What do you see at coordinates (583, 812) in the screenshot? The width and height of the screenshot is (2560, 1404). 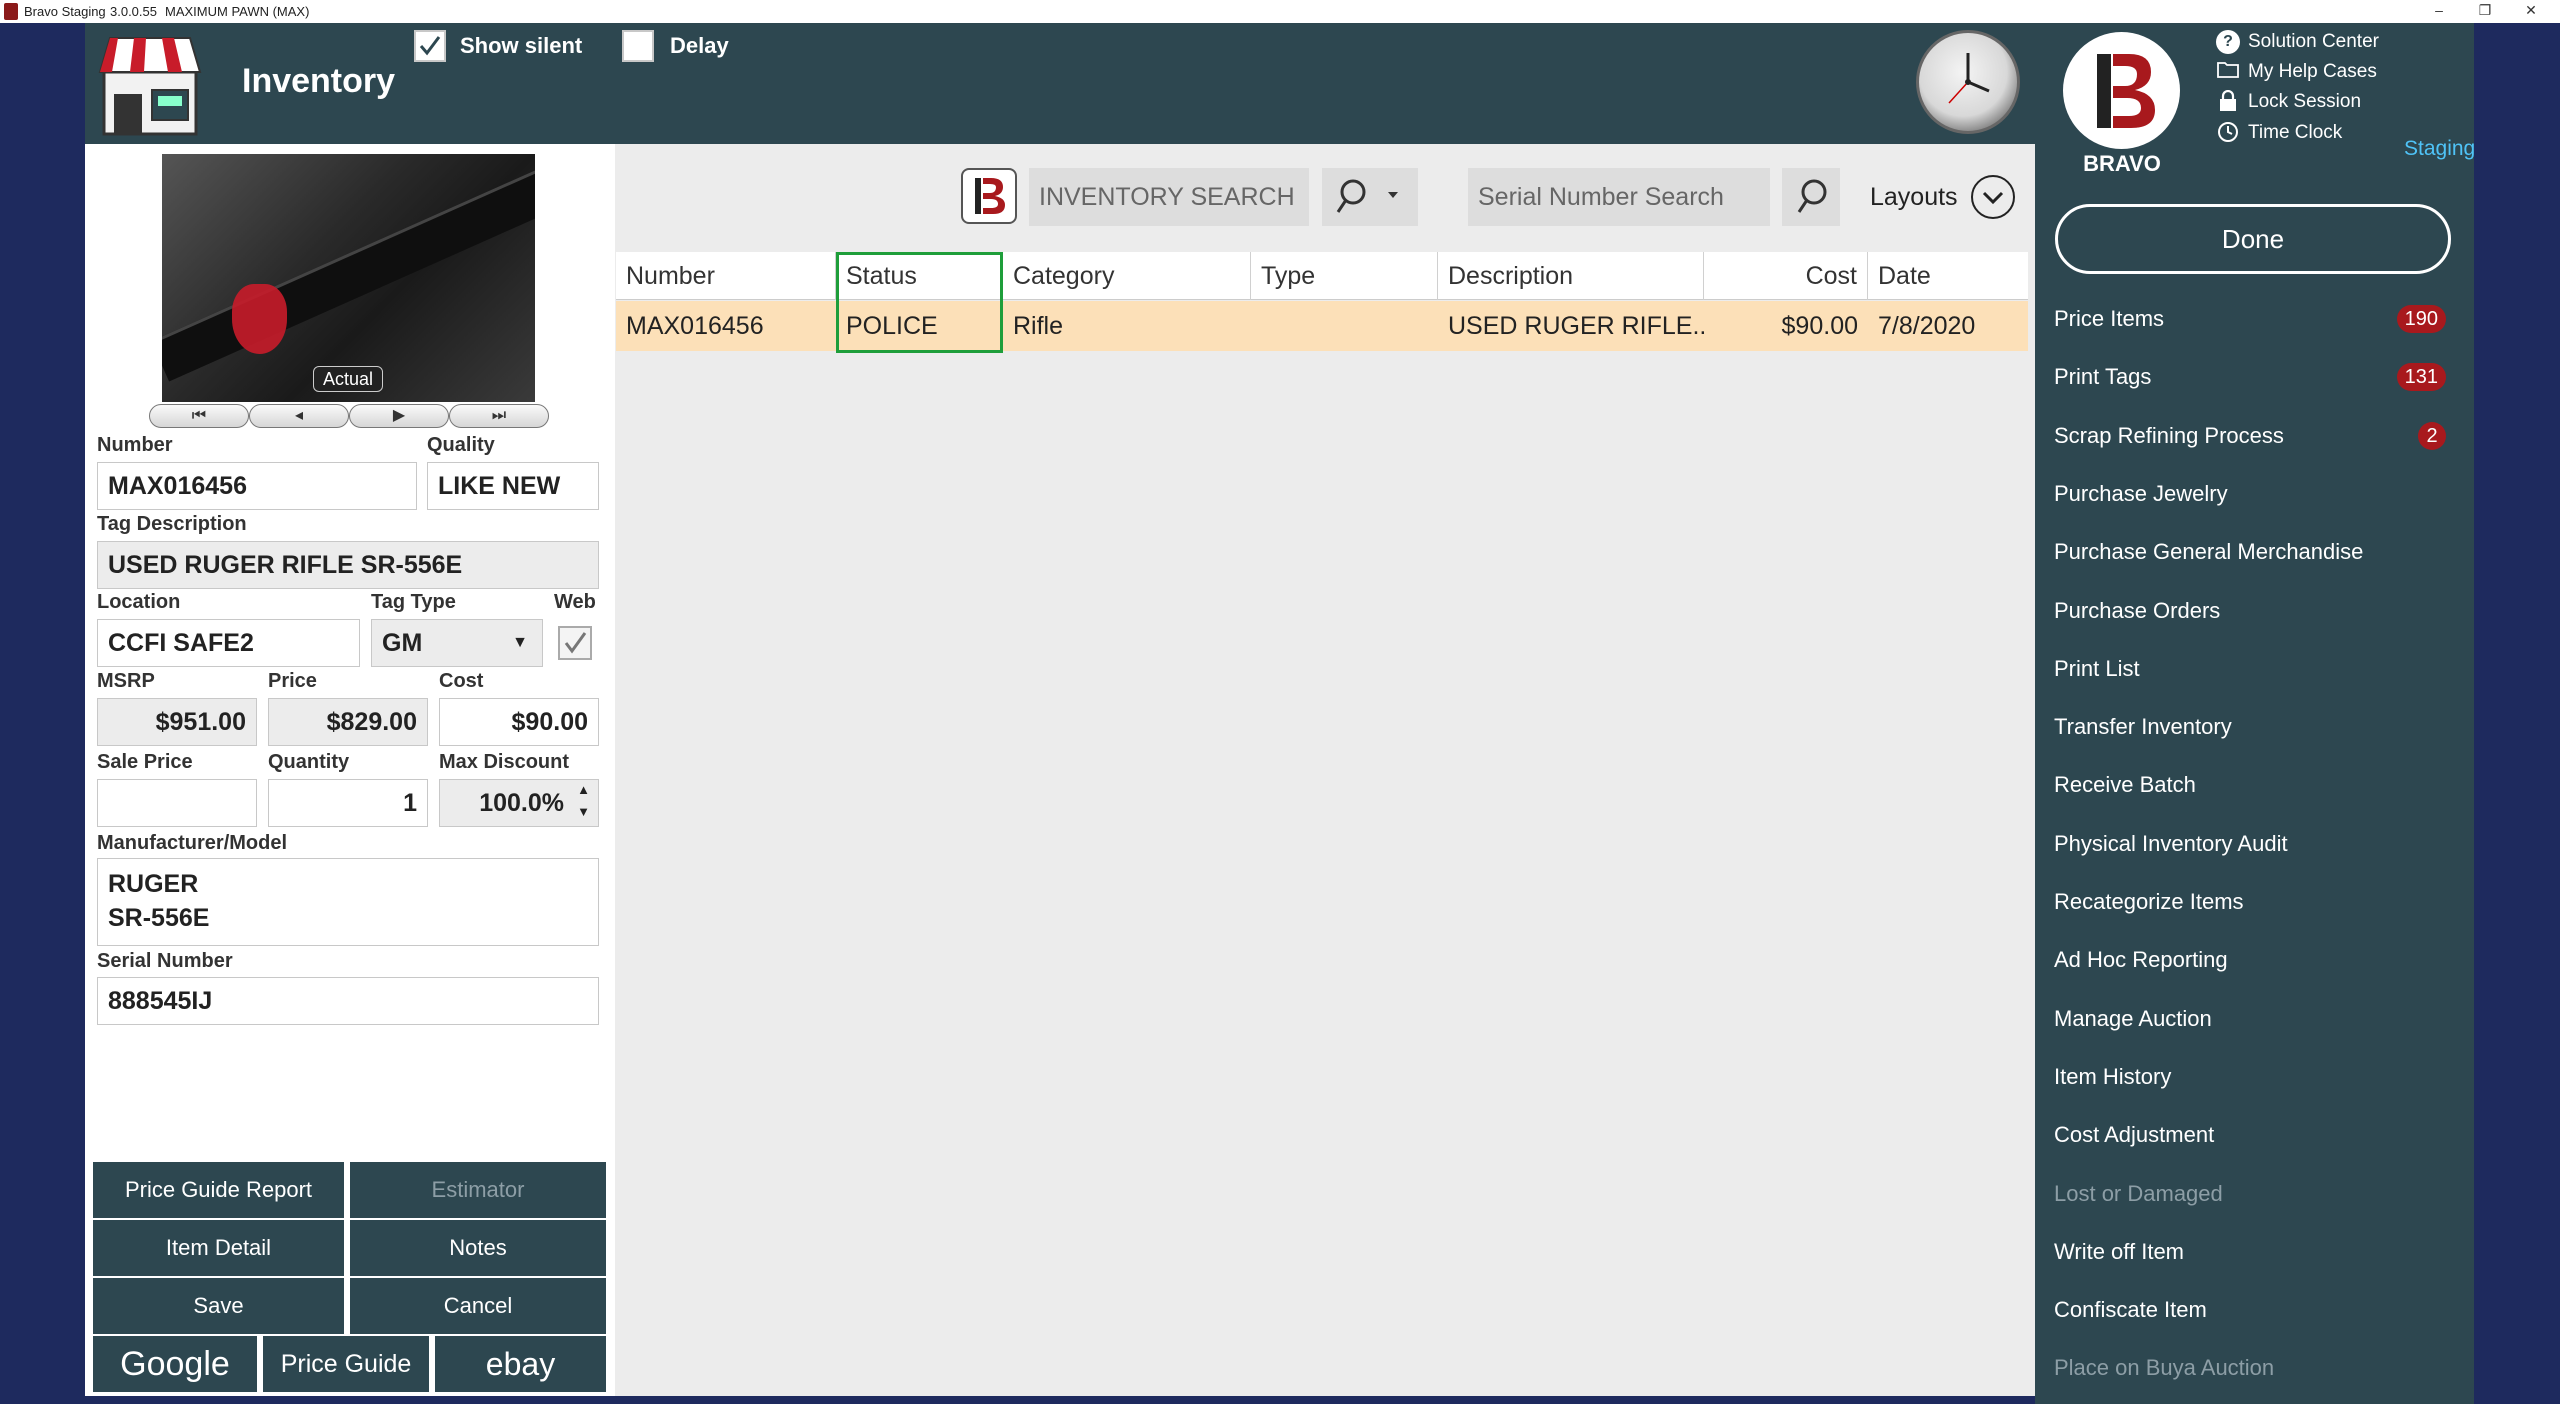 I see `stepper-down-icon: ▼` at bounding box center [583, 812].